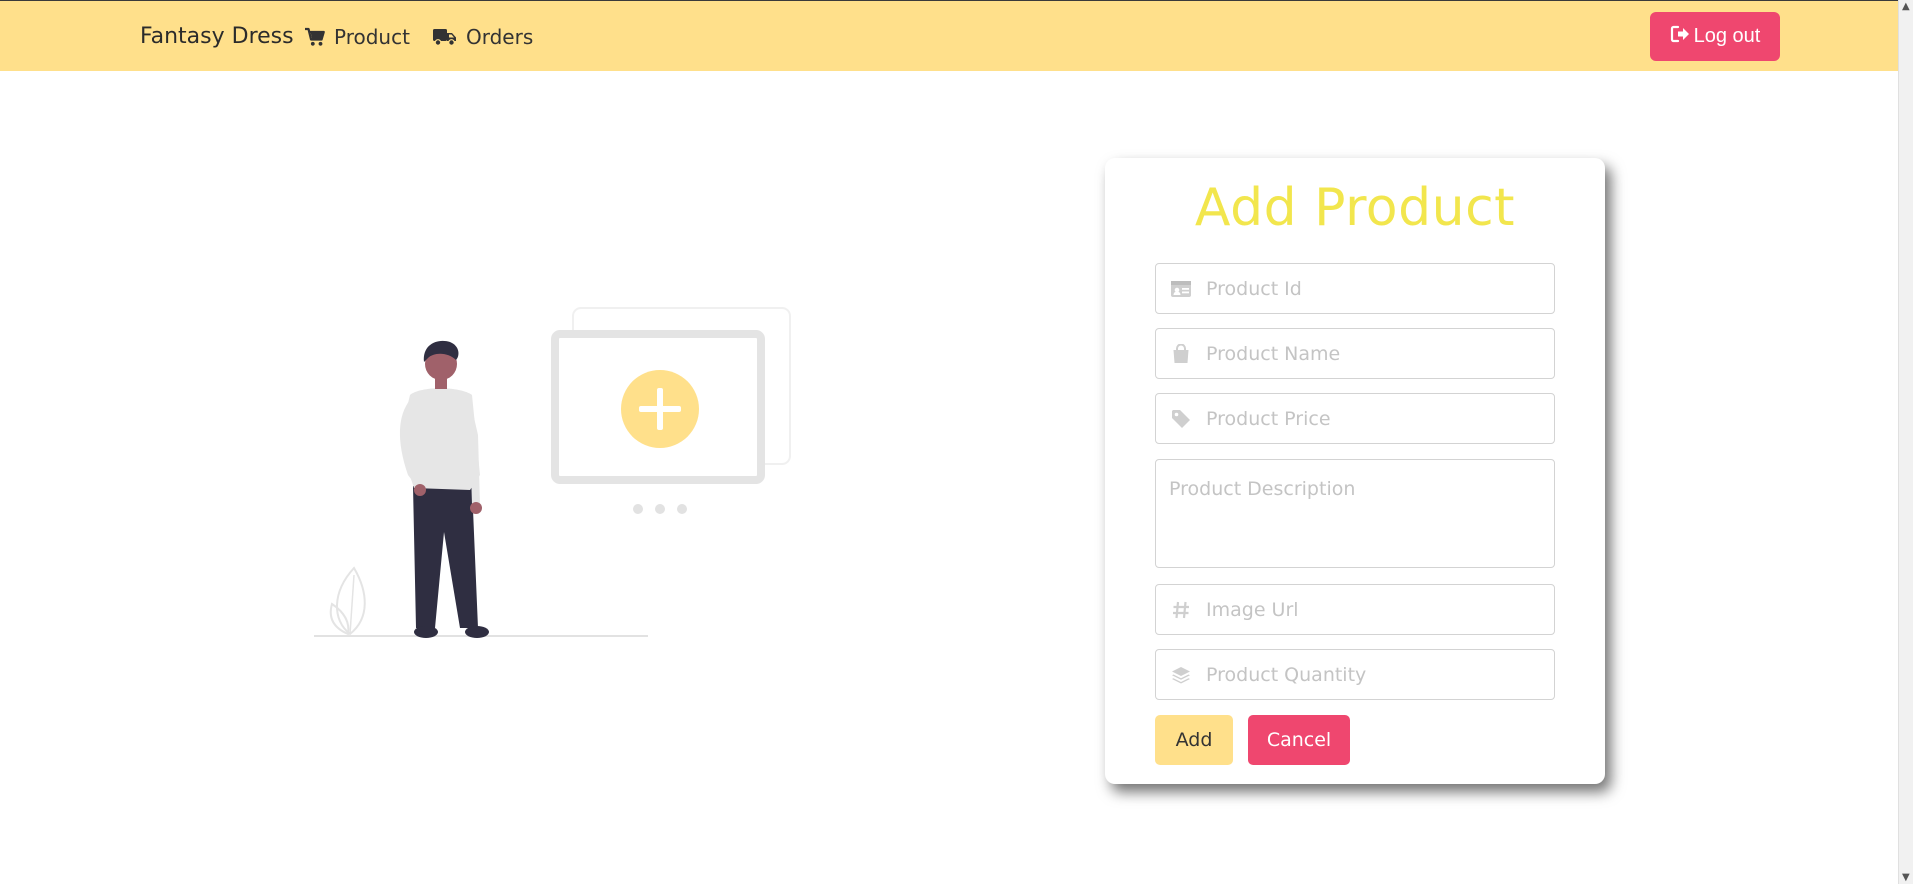 The width and height of the screenshot is (1913, 884). I want to click on nav-product-label: Product, so click(372, 37).